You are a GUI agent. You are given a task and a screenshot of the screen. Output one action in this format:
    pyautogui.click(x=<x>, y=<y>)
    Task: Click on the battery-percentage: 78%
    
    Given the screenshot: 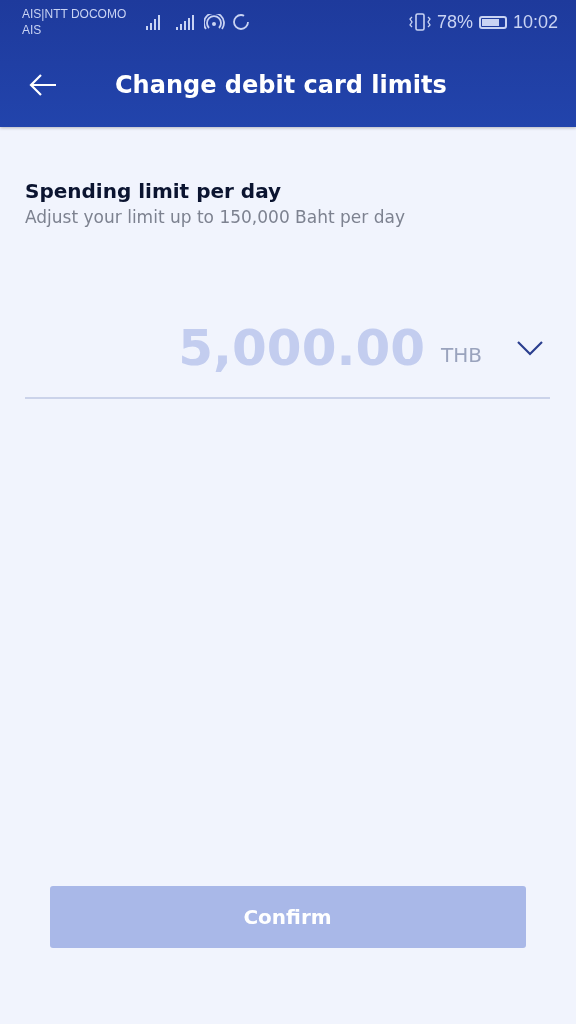 What is the action you would take?
    pyautogui.click(x=454, y=22)
    